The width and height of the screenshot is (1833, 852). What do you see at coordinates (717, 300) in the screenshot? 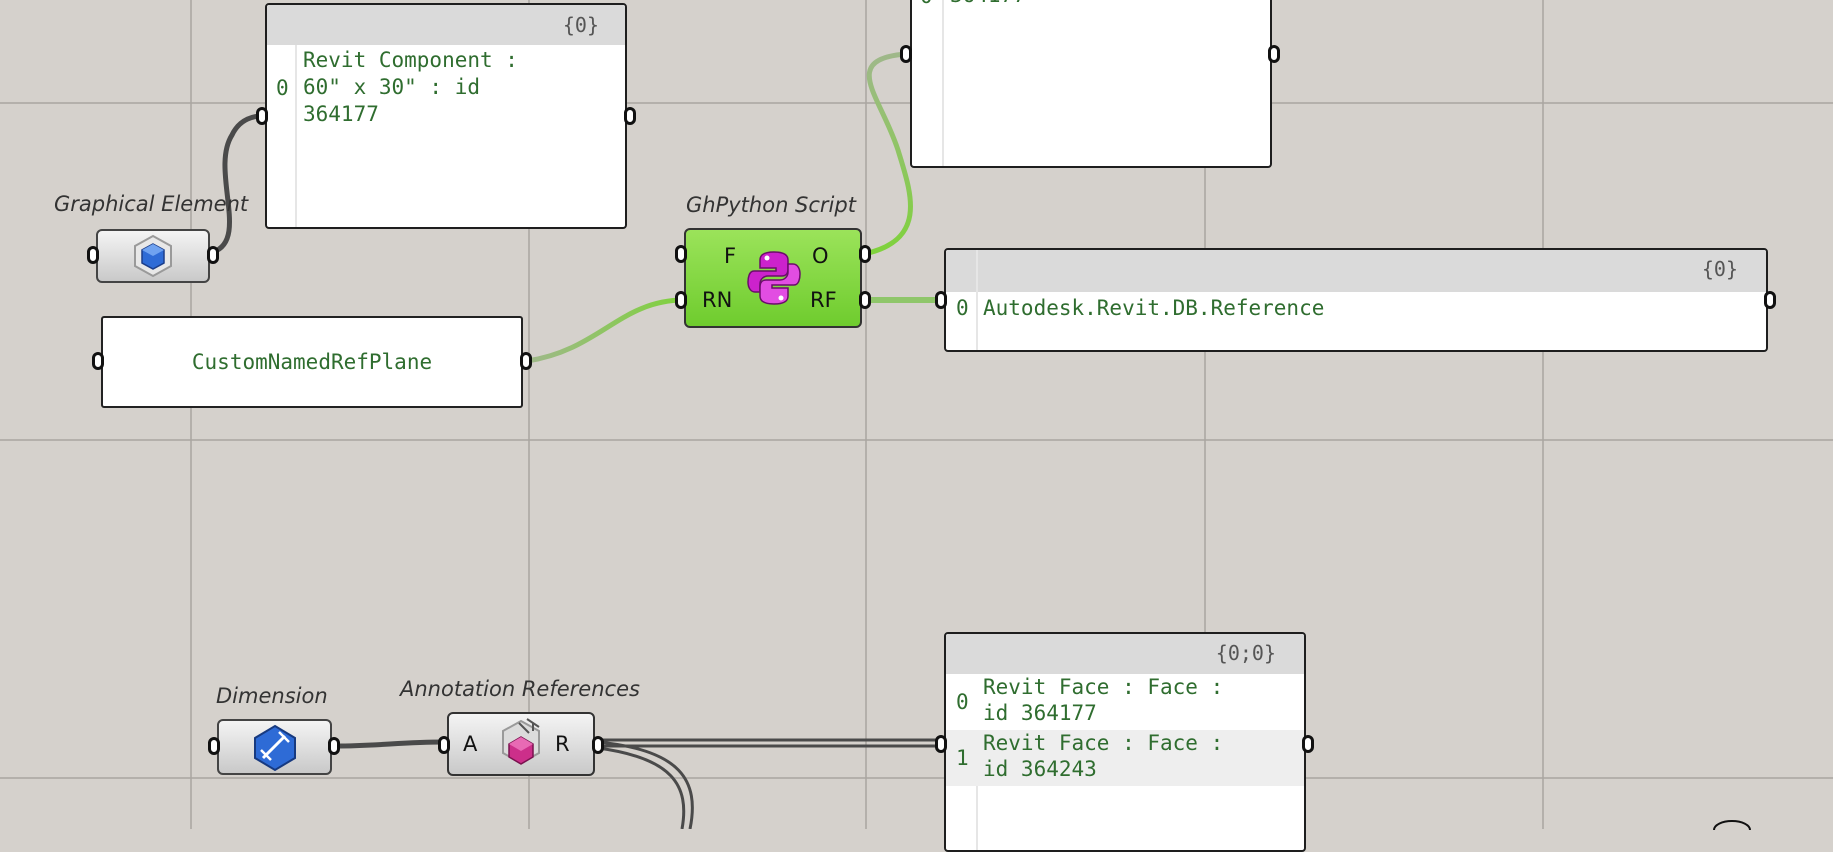
I see `ghpython-input-RN: RN` at bounding box center [717, 300].